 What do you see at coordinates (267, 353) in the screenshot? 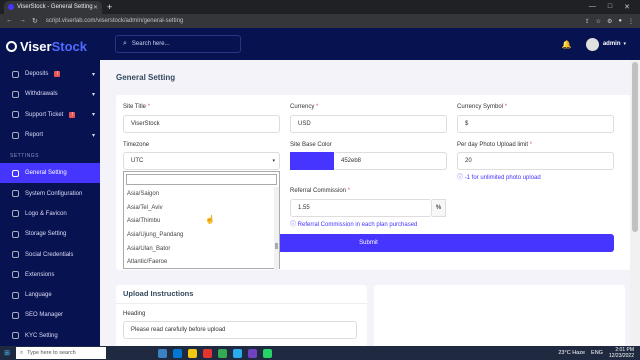
I see `whatsapp-icon` at bounding box center [267, 353].